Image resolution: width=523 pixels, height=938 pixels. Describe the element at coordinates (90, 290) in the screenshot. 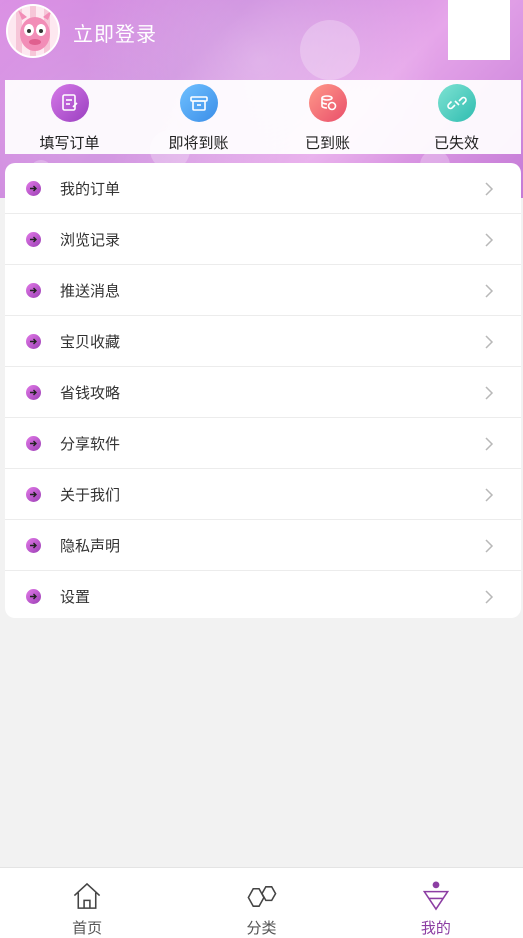

I see `menu-item-label: 推送消息` at that location.